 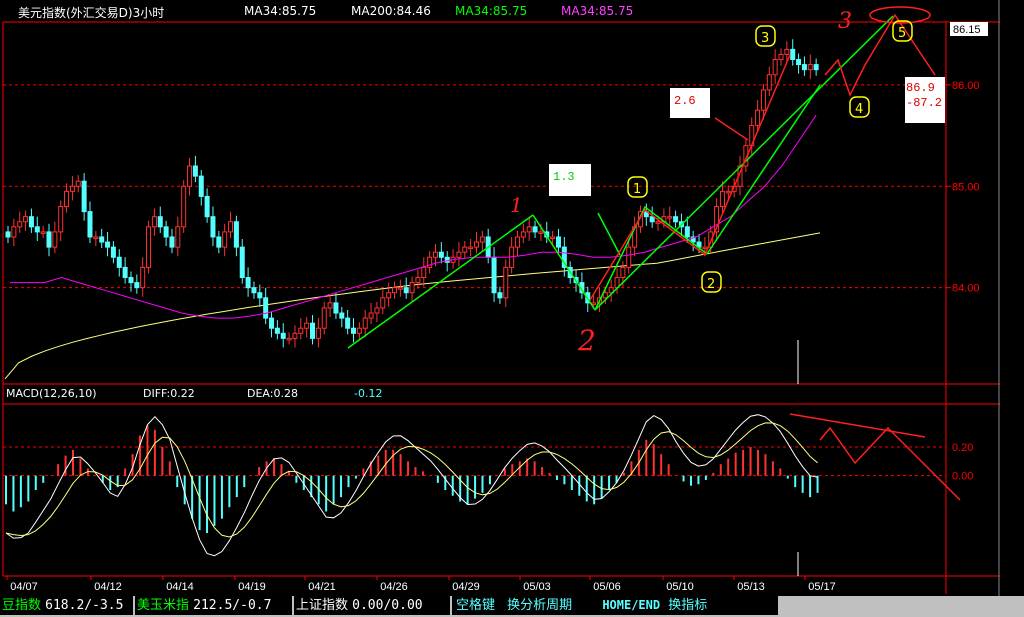 I want to click on ma34-green-label: MA34:85.75, so click(x=491, y=11).